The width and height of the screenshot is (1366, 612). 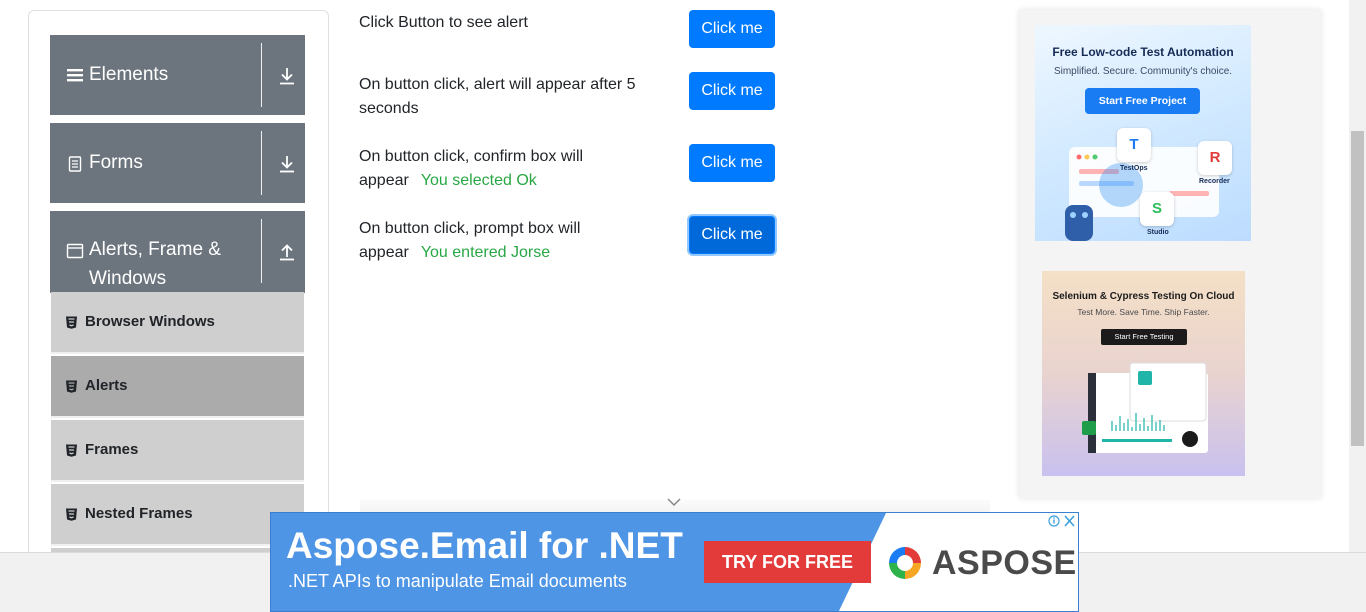 What do you see at coordinates (1215, 158) in the screenshot?
I see `recorder-tile: R` at bounding box center [1215, 158].